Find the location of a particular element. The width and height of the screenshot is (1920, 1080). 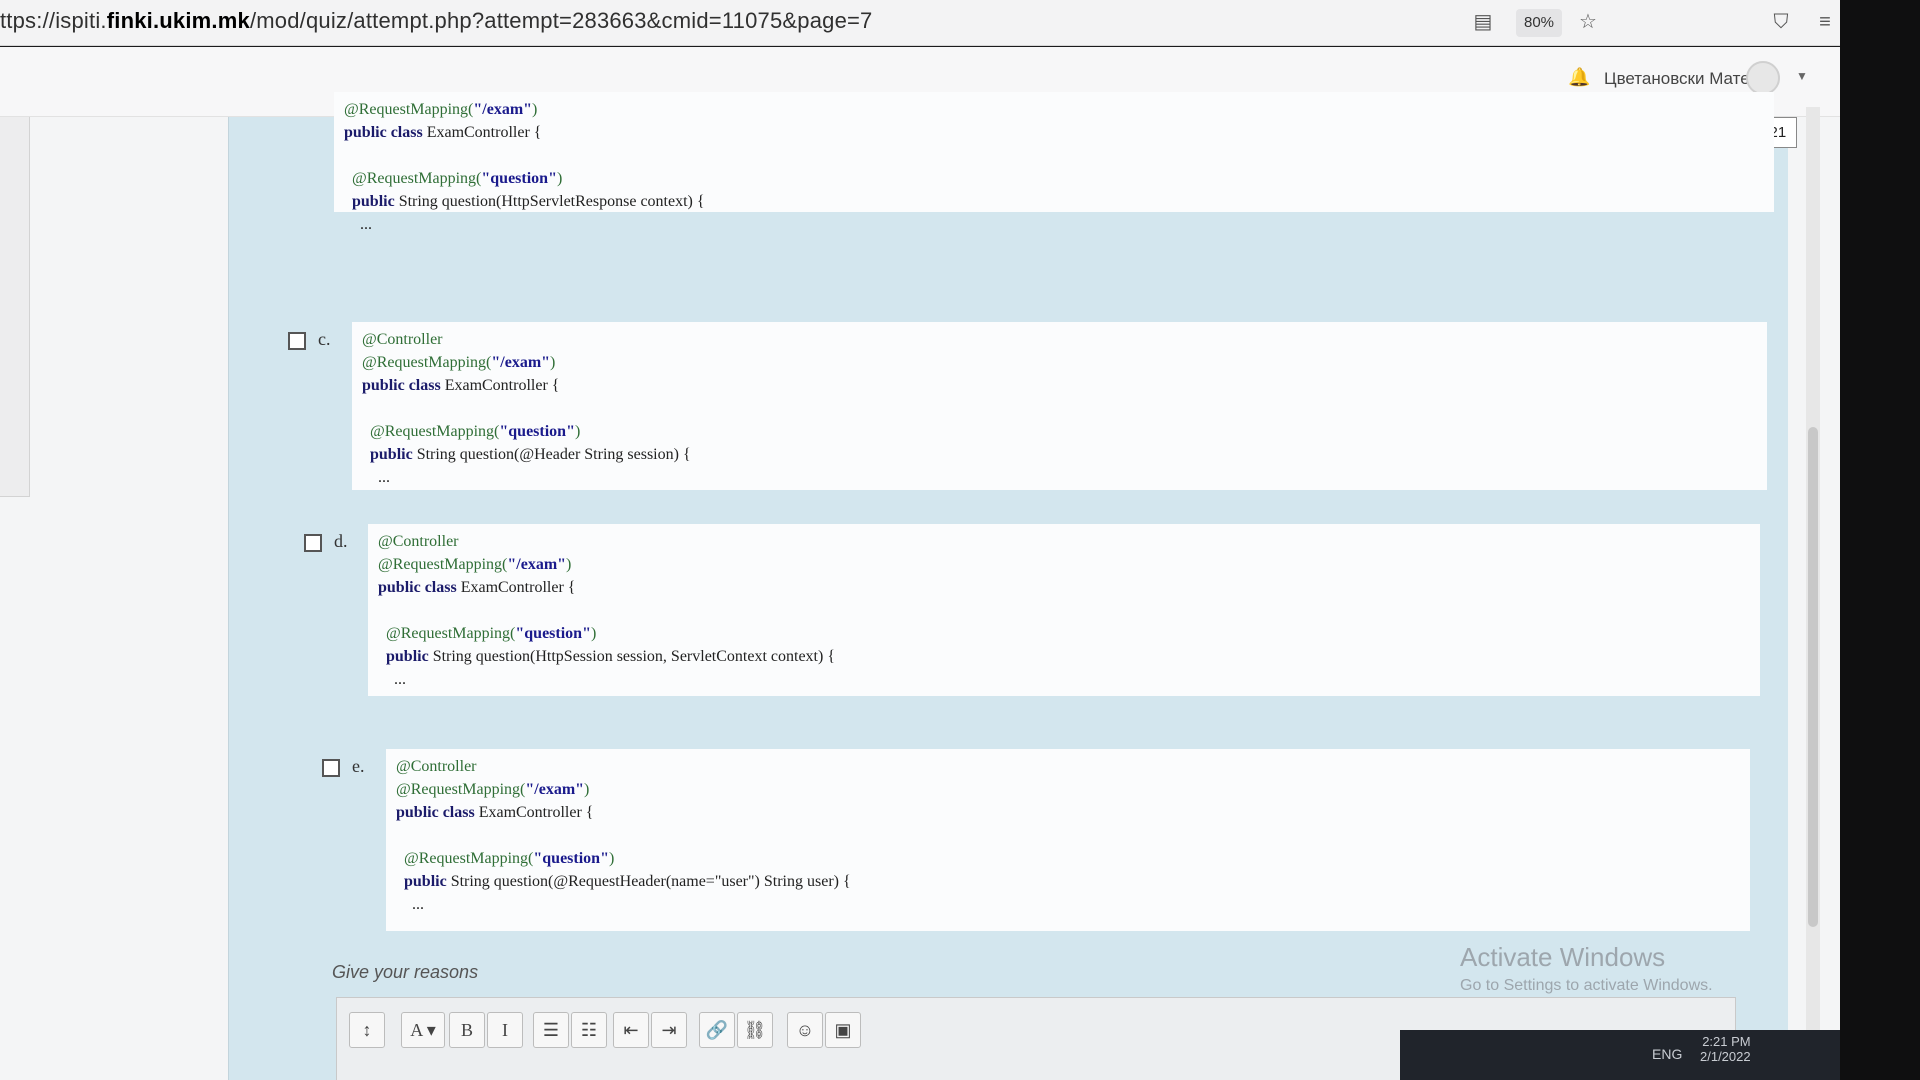

scrollbar-thumb is located at coordinates (1813, 677).